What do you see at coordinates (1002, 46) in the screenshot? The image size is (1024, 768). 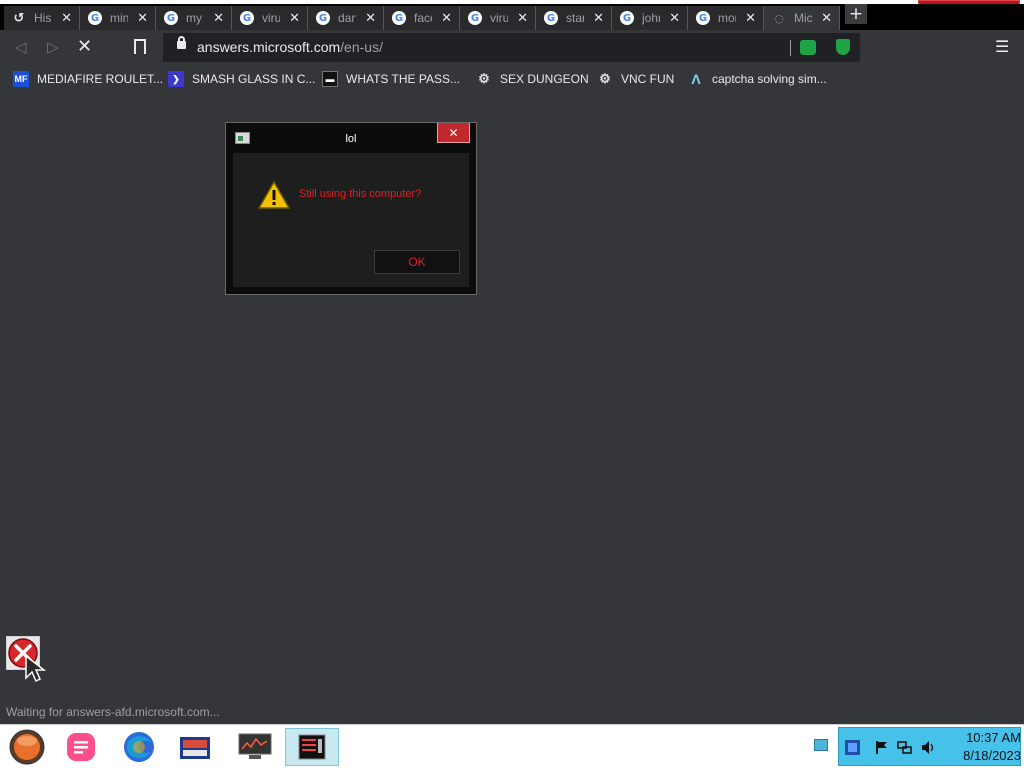 I see `menu-icon: ☰` at bounding box center [1002, 46].